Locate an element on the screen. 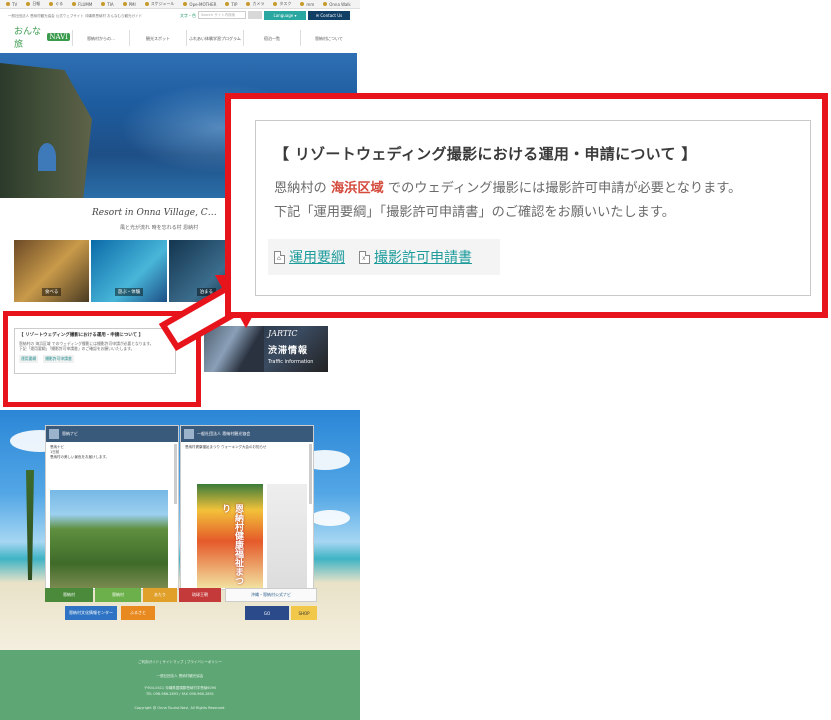 The height and width of the screenshot is (720, 831). palm-tree is located at coordinates (30, 525).